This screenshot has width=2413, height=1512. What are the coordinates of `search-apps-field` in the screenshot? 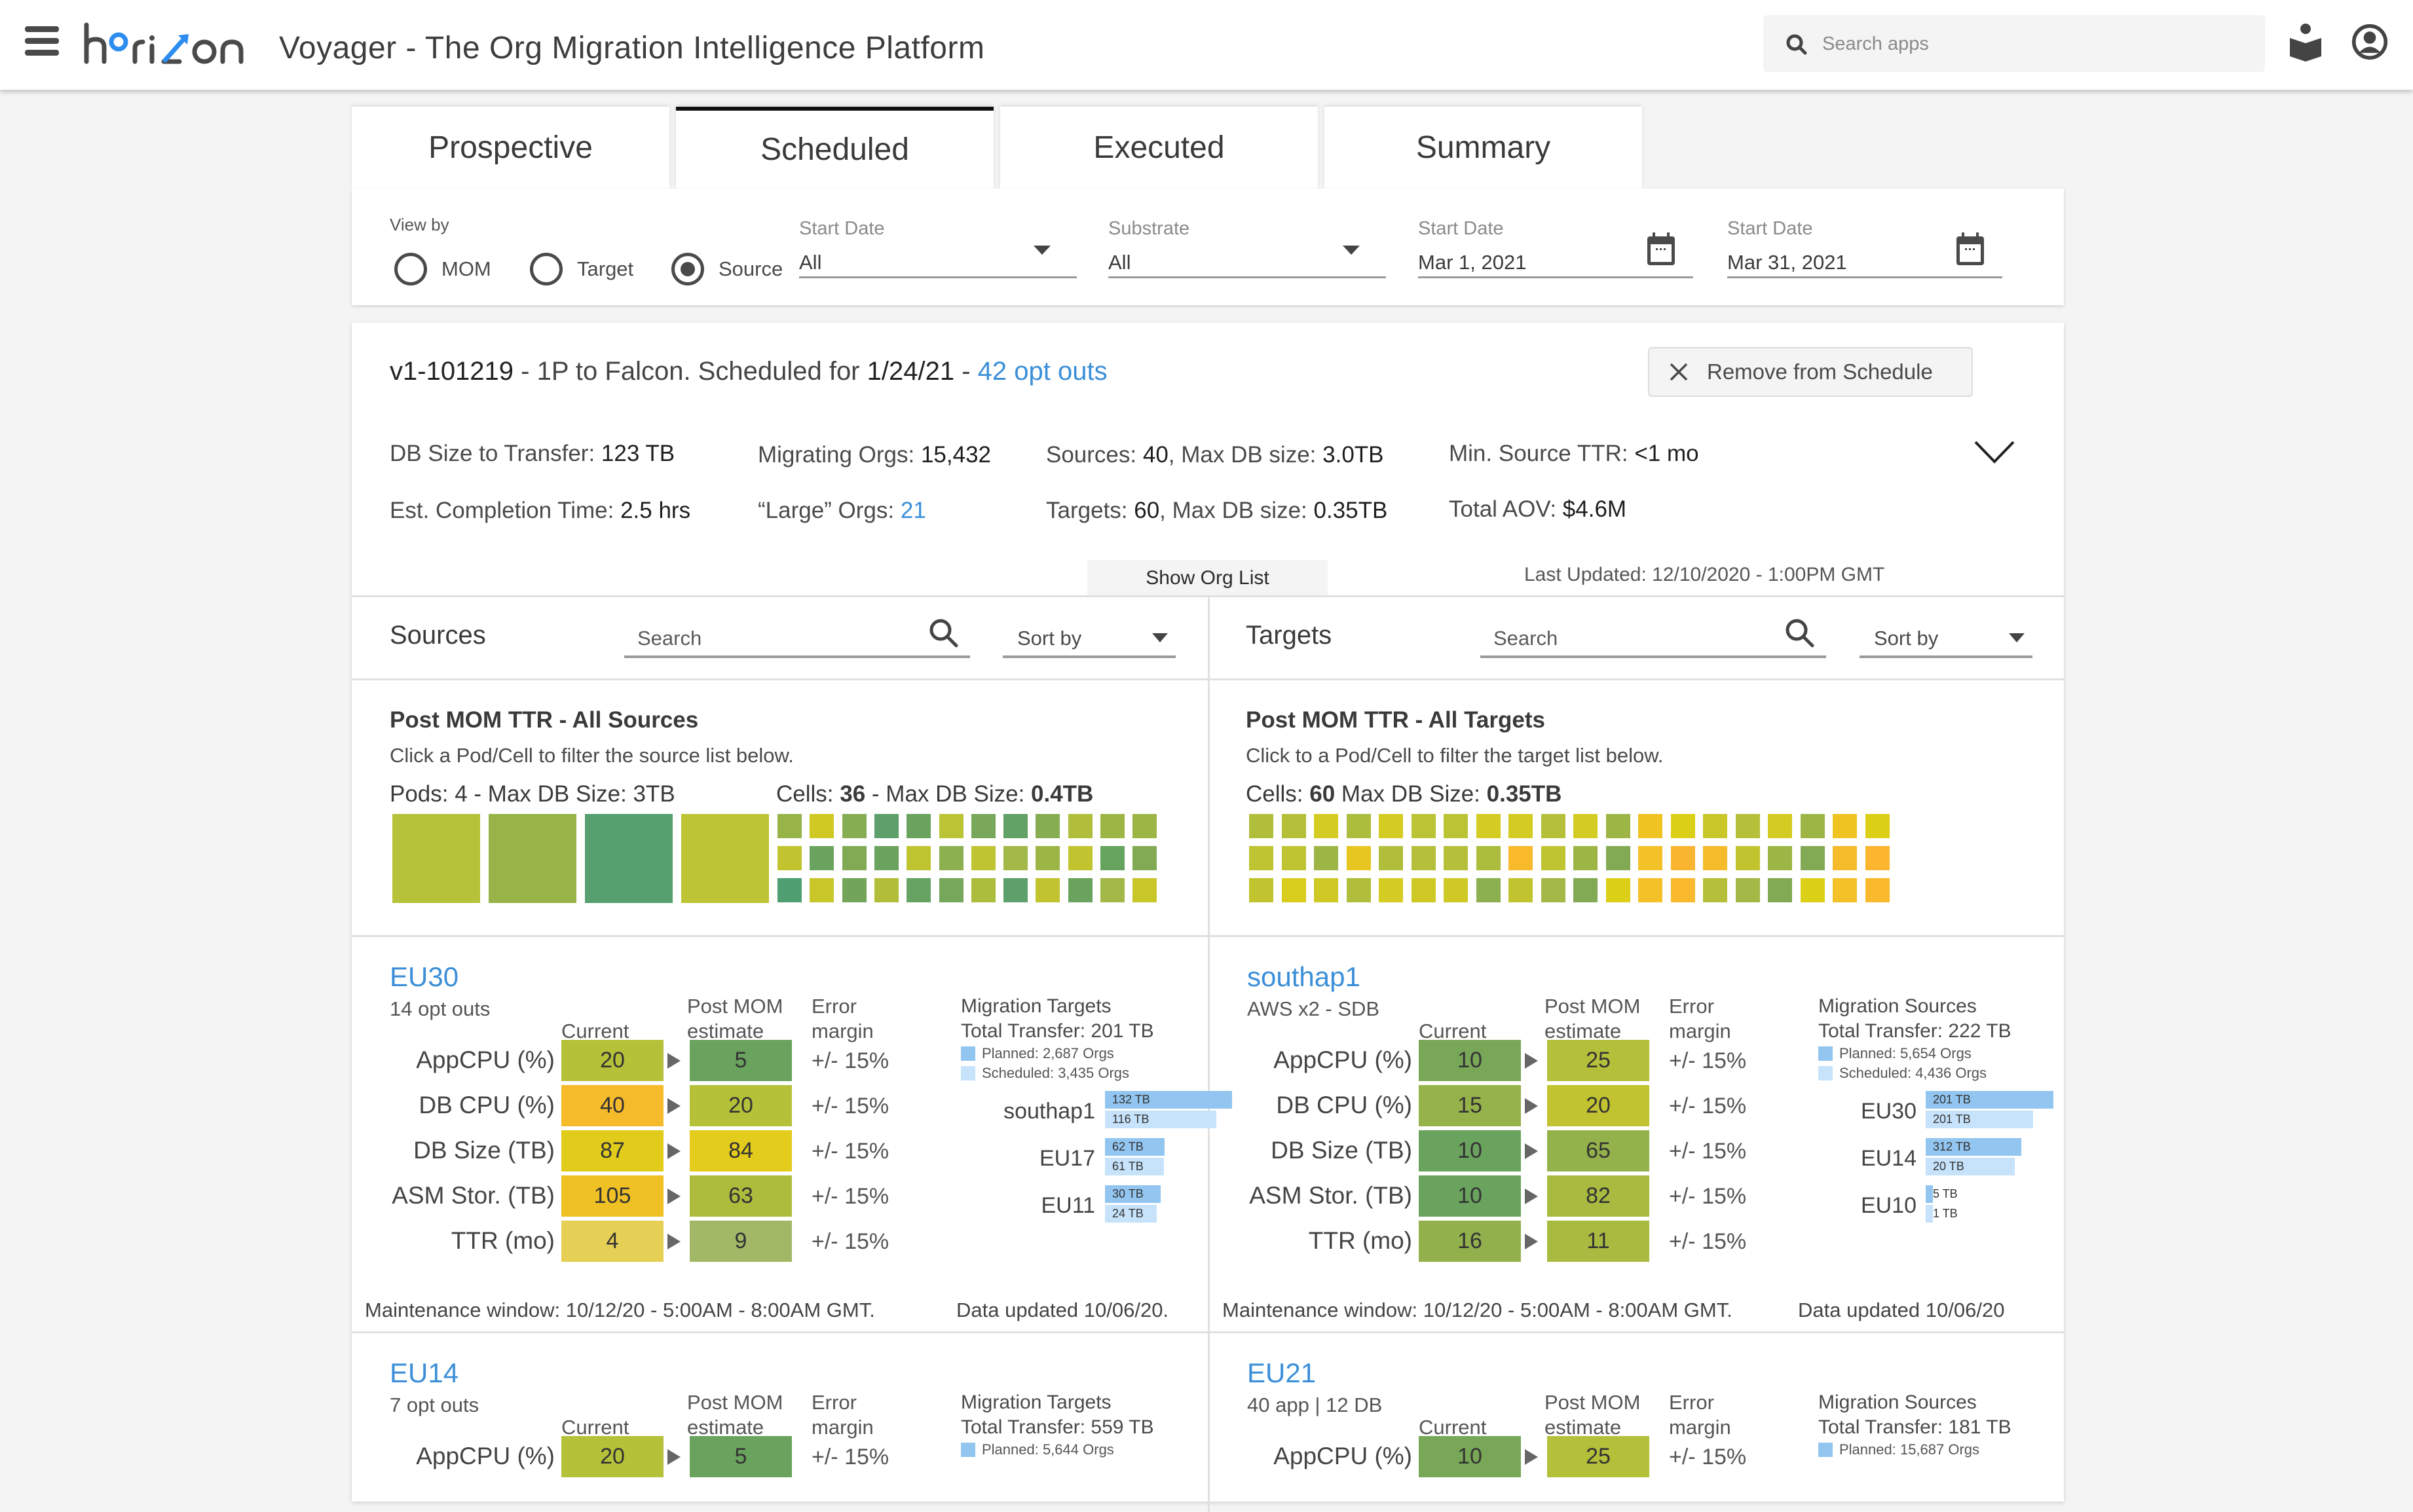 It's located at (2014, 43).